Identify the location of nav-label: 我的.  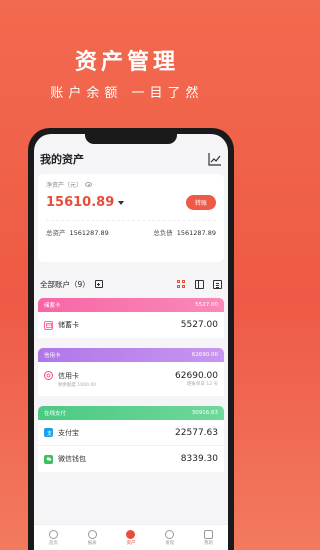
(209, 543).